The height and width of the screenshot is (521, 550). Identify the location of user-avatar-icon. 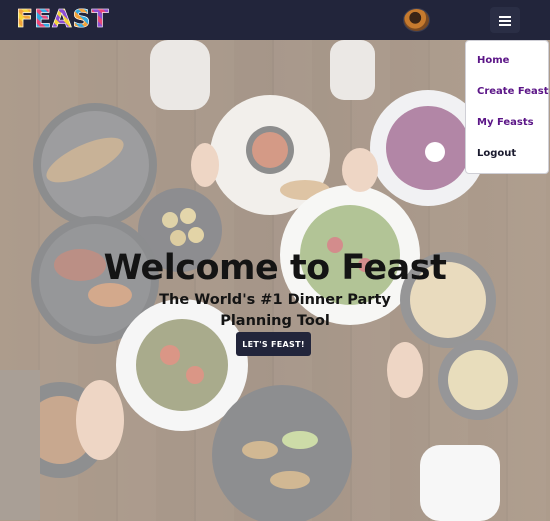
(416, 20).